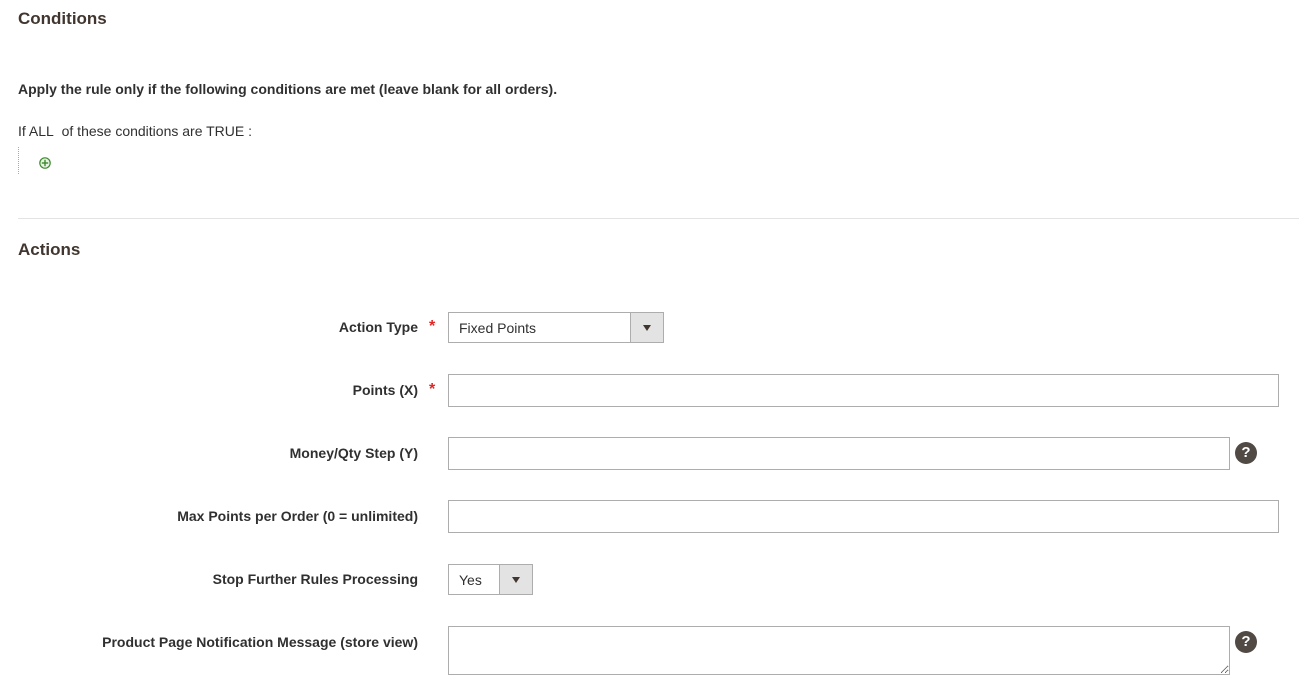 Image resolution: width=1299 pixels, height=691 pixels. I want to click on money-qty-step-label: Money/Qty Step (Y), so click(353, 453).